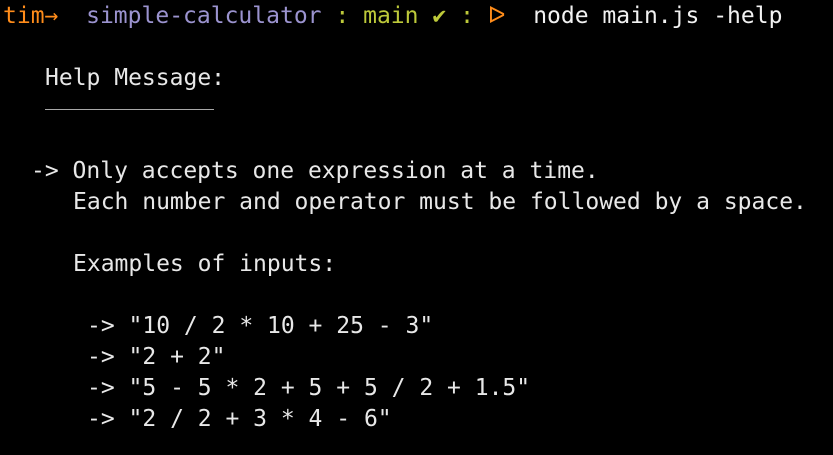 This screenshot has height=455, width=833. Describe the element at coordinates (24, 16) in the screenshot. I see `prompt-user: tim` at that location.